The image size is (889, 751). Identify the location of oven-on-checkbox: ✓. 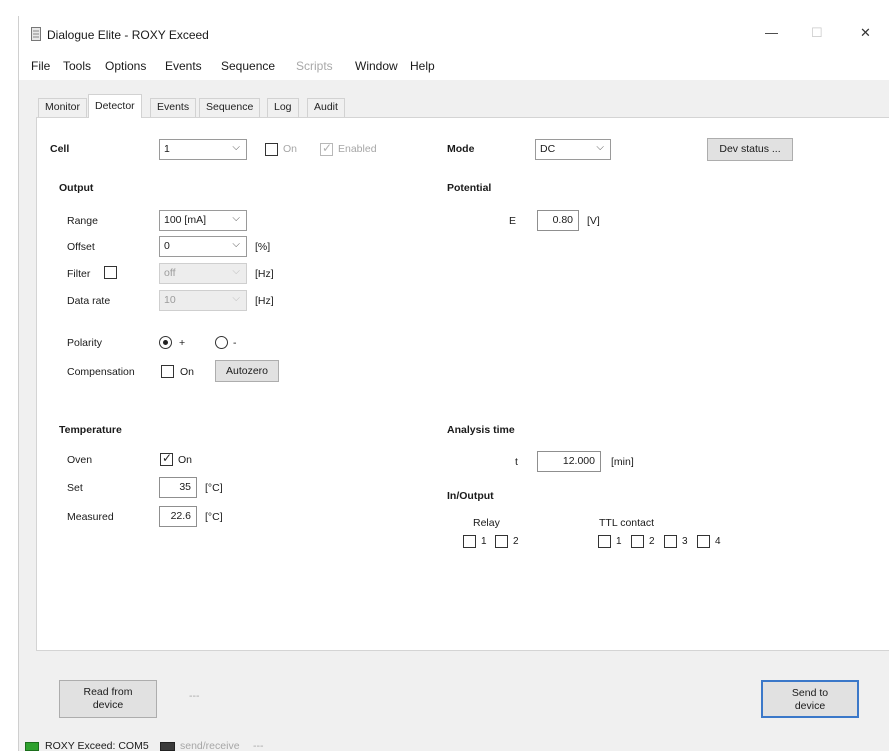
(166, 458).